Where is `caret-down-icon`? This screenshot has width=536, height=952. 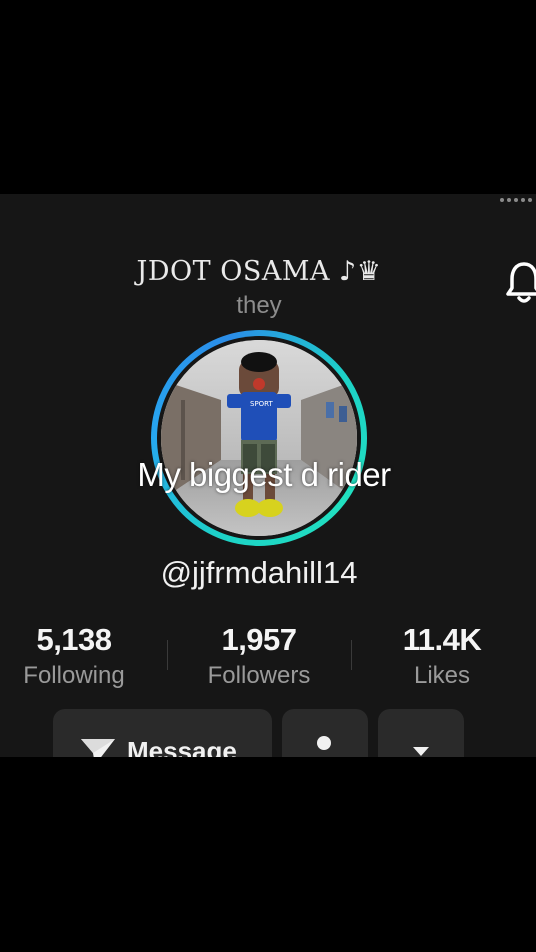
caret-down-icon is located at coordinates (421, 751).